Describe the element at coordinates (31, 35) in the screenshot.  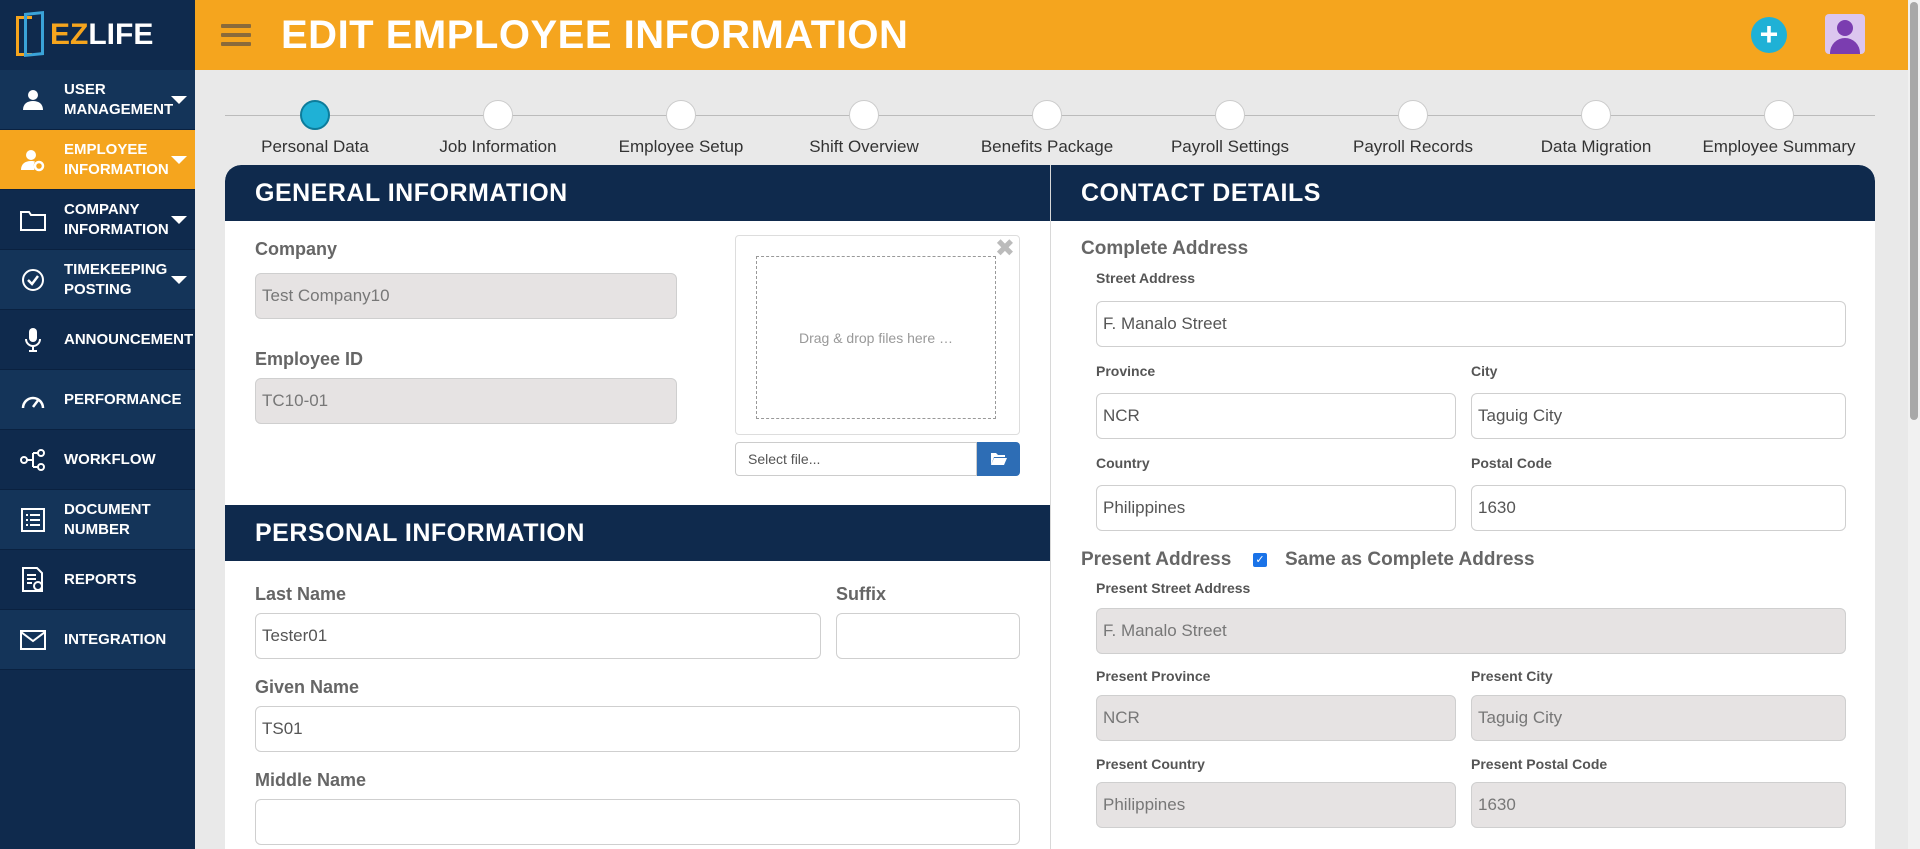
I see `logo-icon` at that location.